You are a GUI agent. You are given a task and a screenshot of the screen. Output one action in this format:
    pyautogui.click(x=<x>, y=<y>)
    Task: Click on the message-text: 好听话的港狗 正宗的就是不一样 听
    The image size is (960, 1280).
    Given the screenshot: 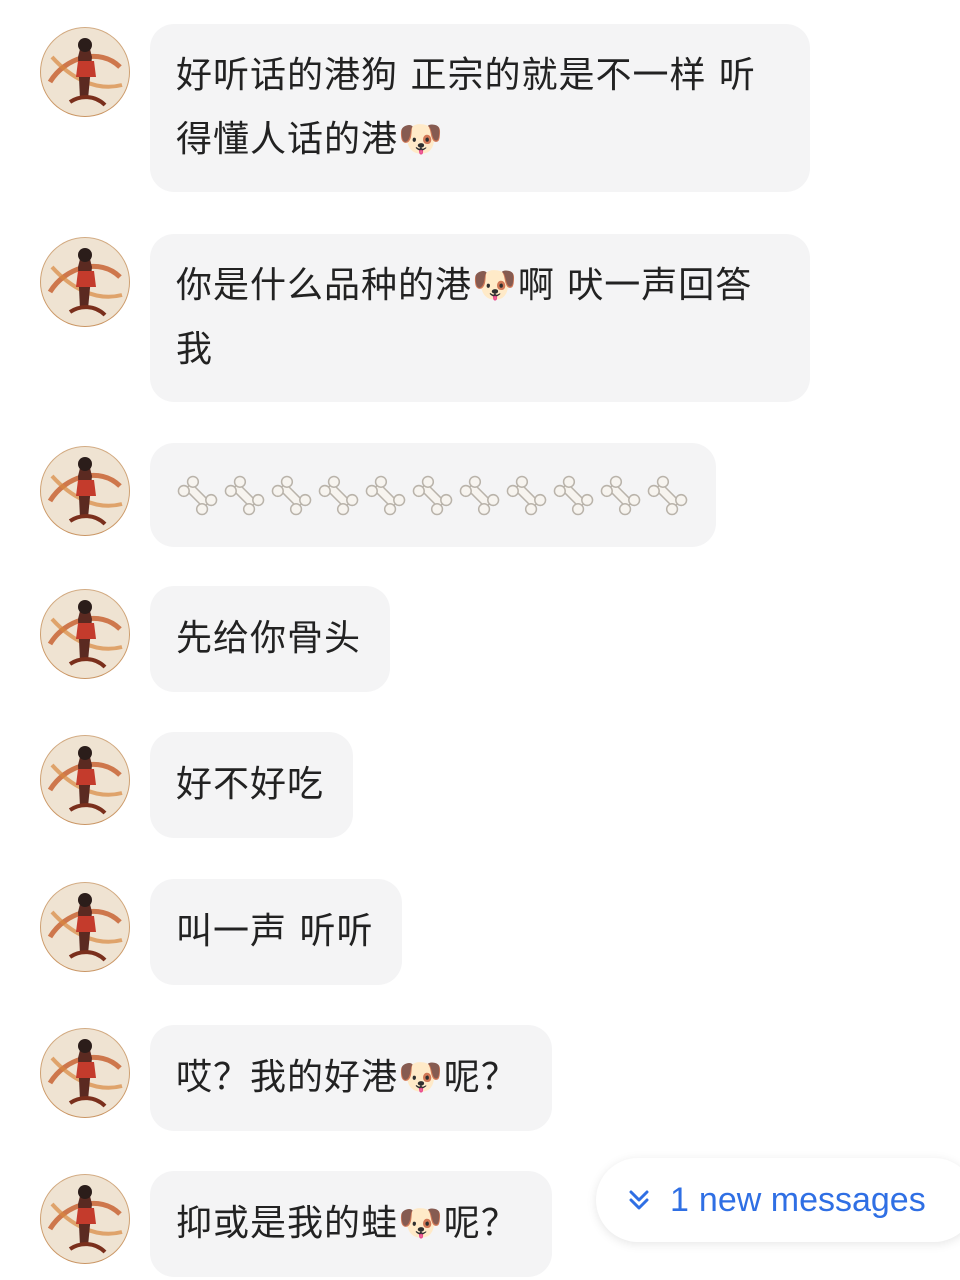 What is the action you would take?
    pyautogui.click(x=466, y=75)
    